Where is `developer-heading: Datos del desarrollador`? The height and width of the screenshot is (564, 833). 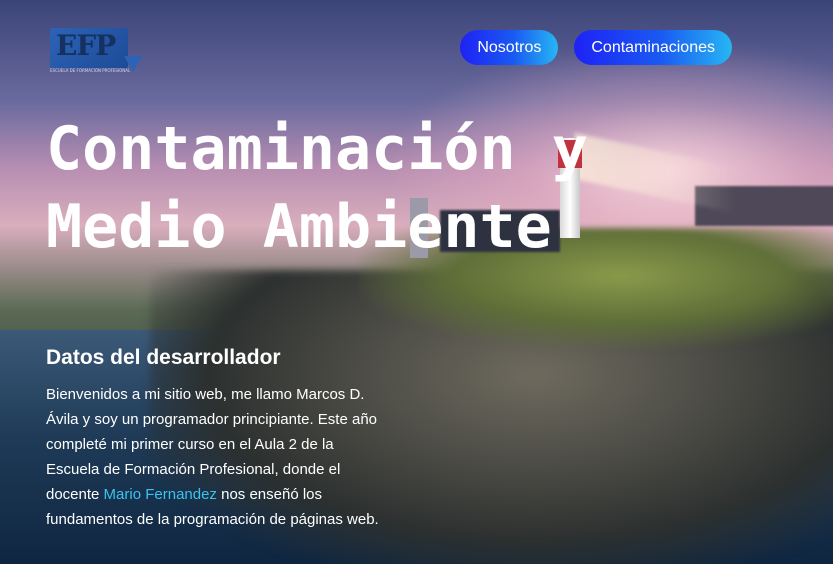
developer-heading: Datos del desarrollador is located at coordinates (163, 357).